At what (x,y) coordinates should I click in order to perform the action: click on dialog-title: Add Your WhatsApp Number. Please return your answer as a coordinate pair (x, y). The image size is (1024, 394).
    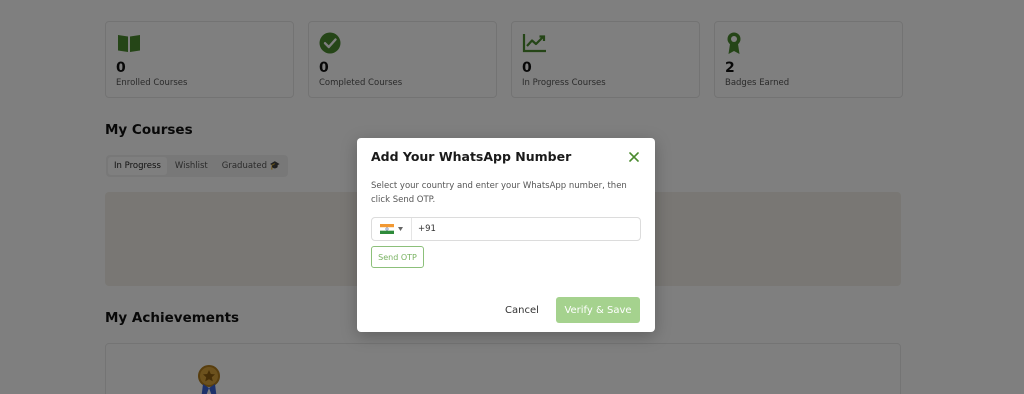
    Looking at the image, I should click on (471, 156).